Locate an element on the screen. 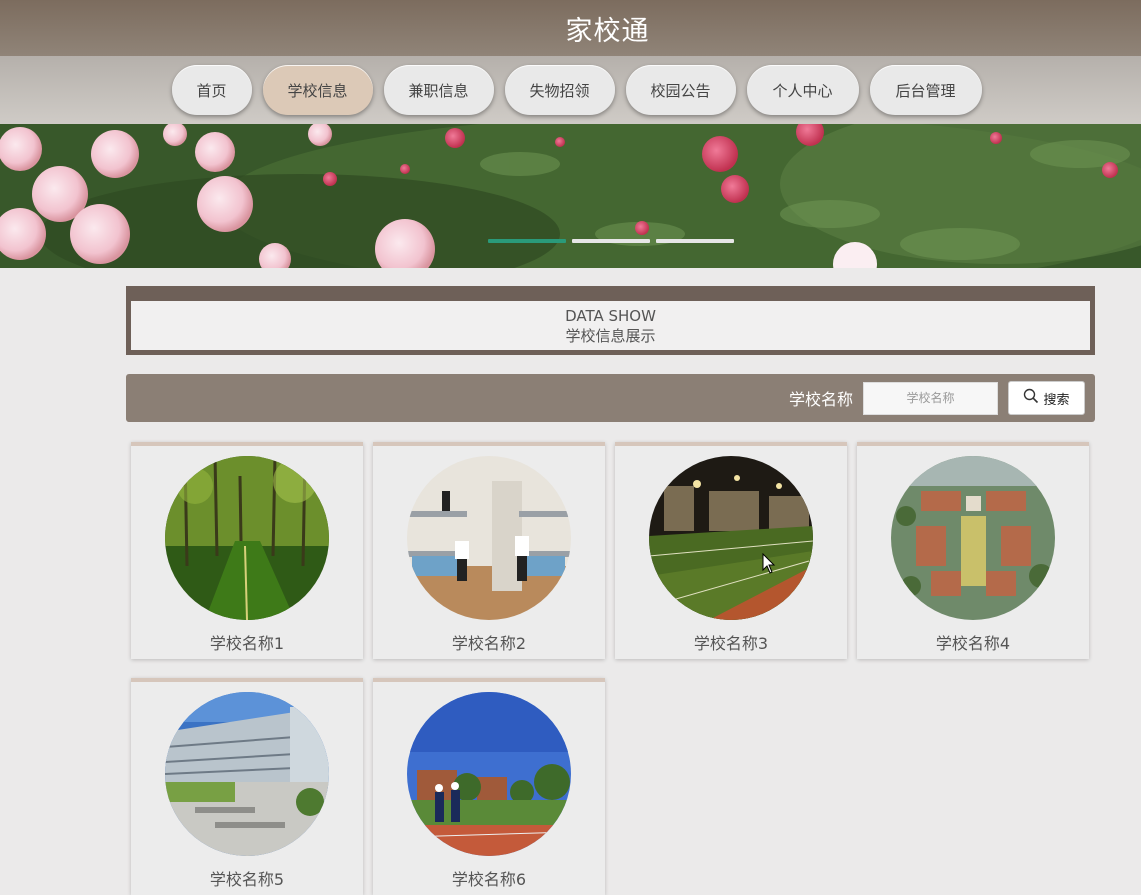 The height and width of the screenshot is (895, 1141). school-card: 学校名称5 is located at coordinates (247, 786).